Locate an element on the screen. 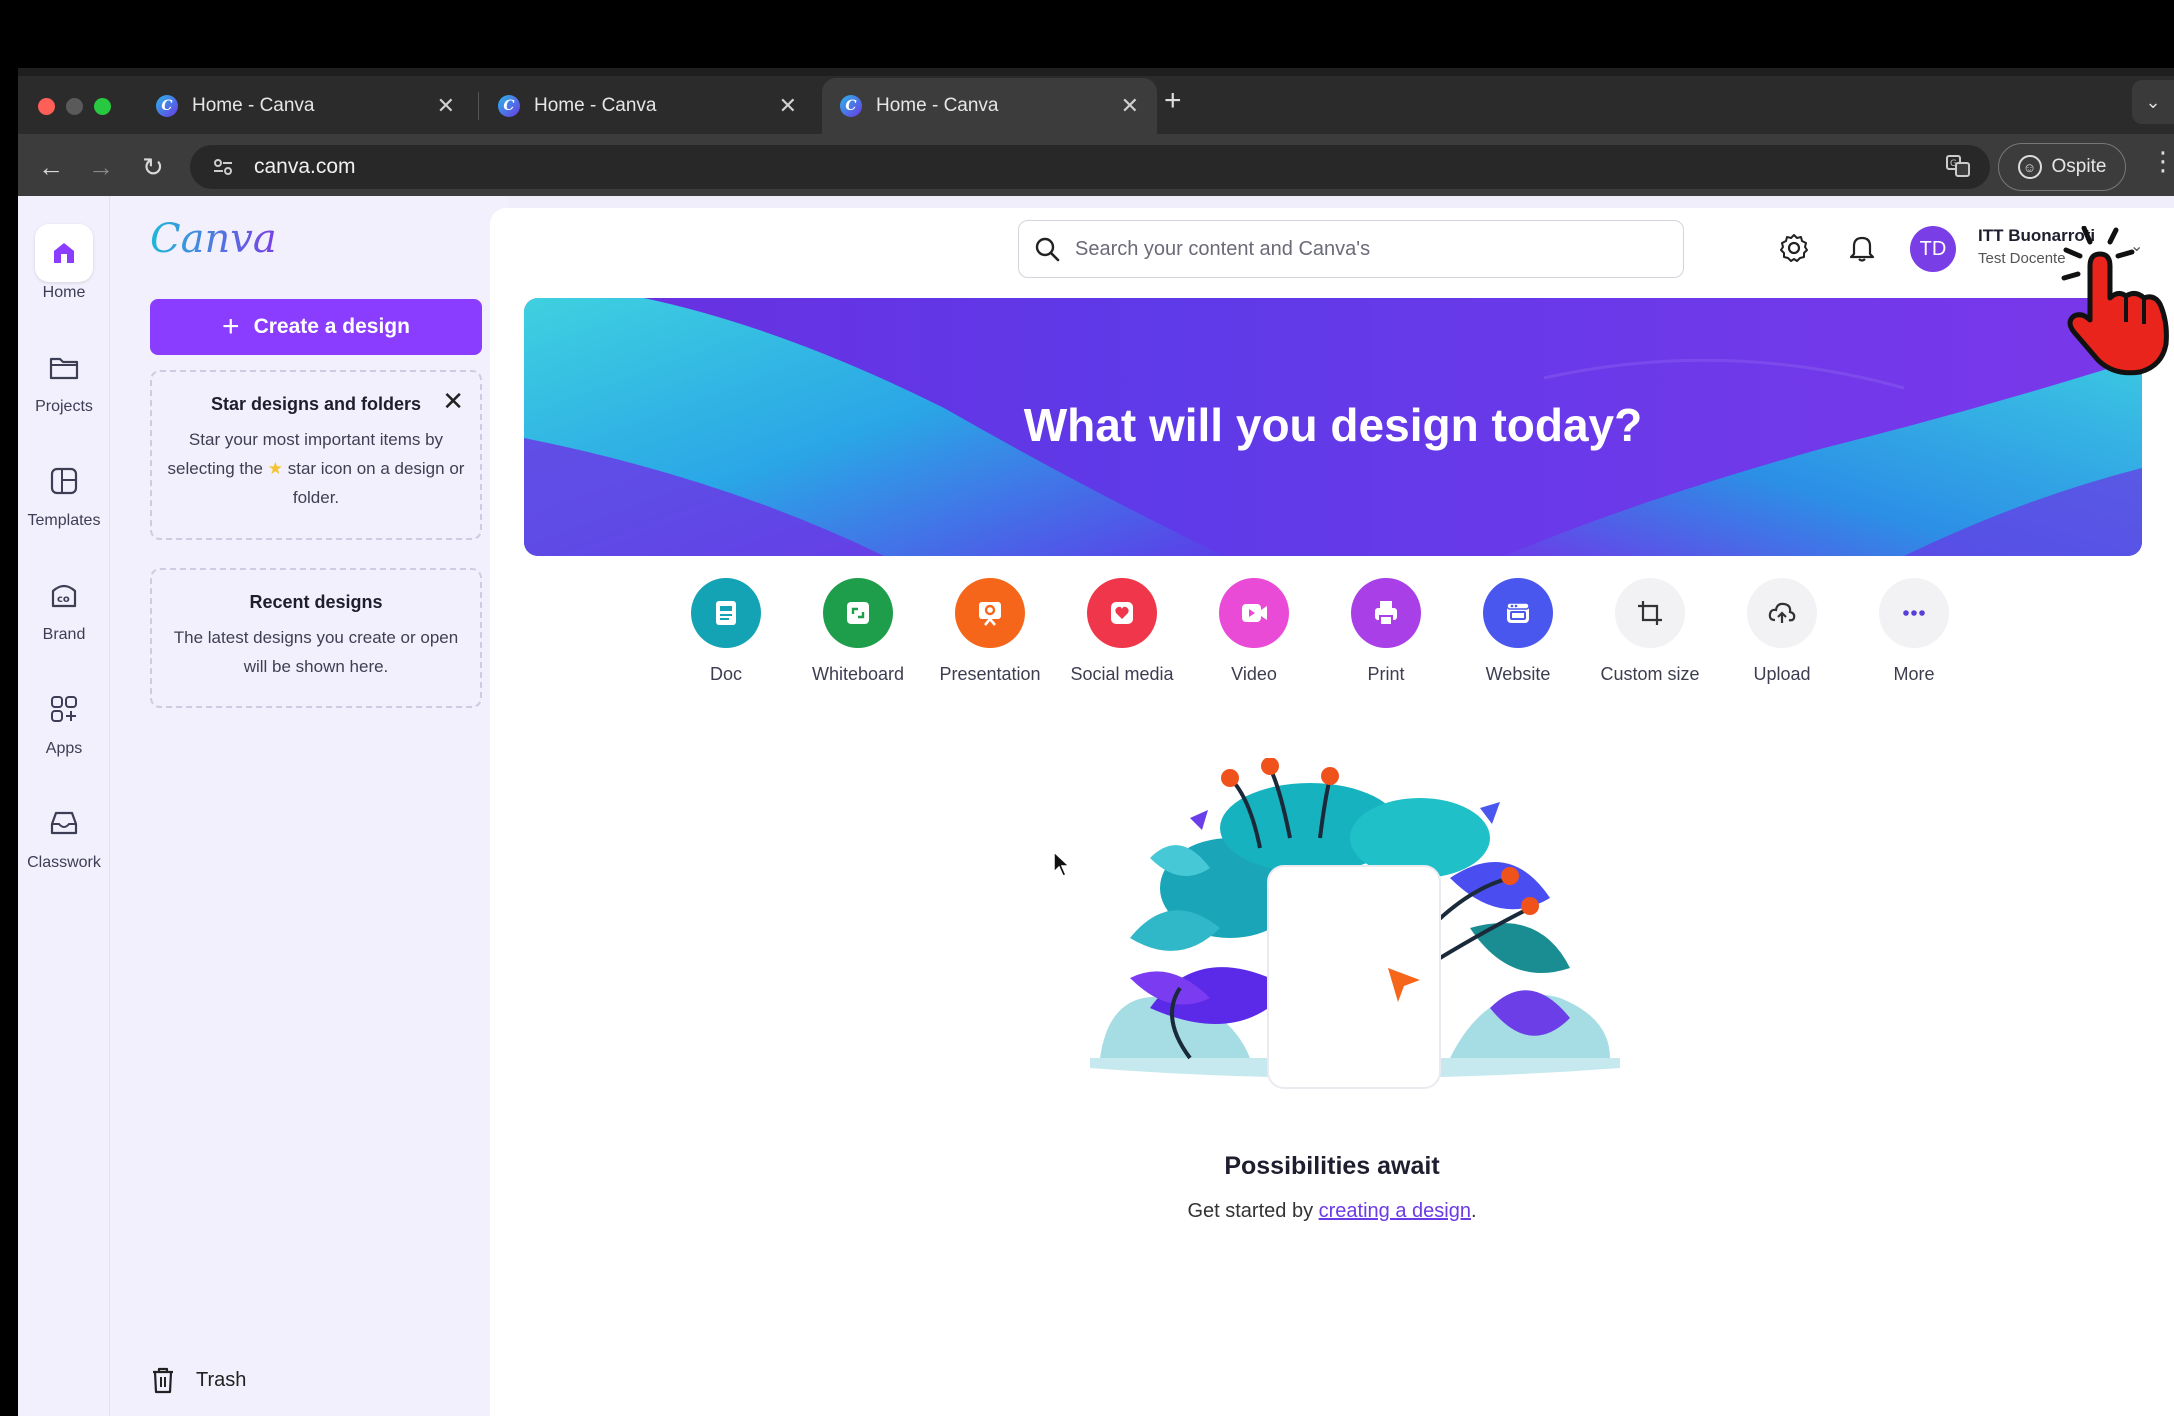  pointing-hand-icon is located at coordinates (2115, 301).